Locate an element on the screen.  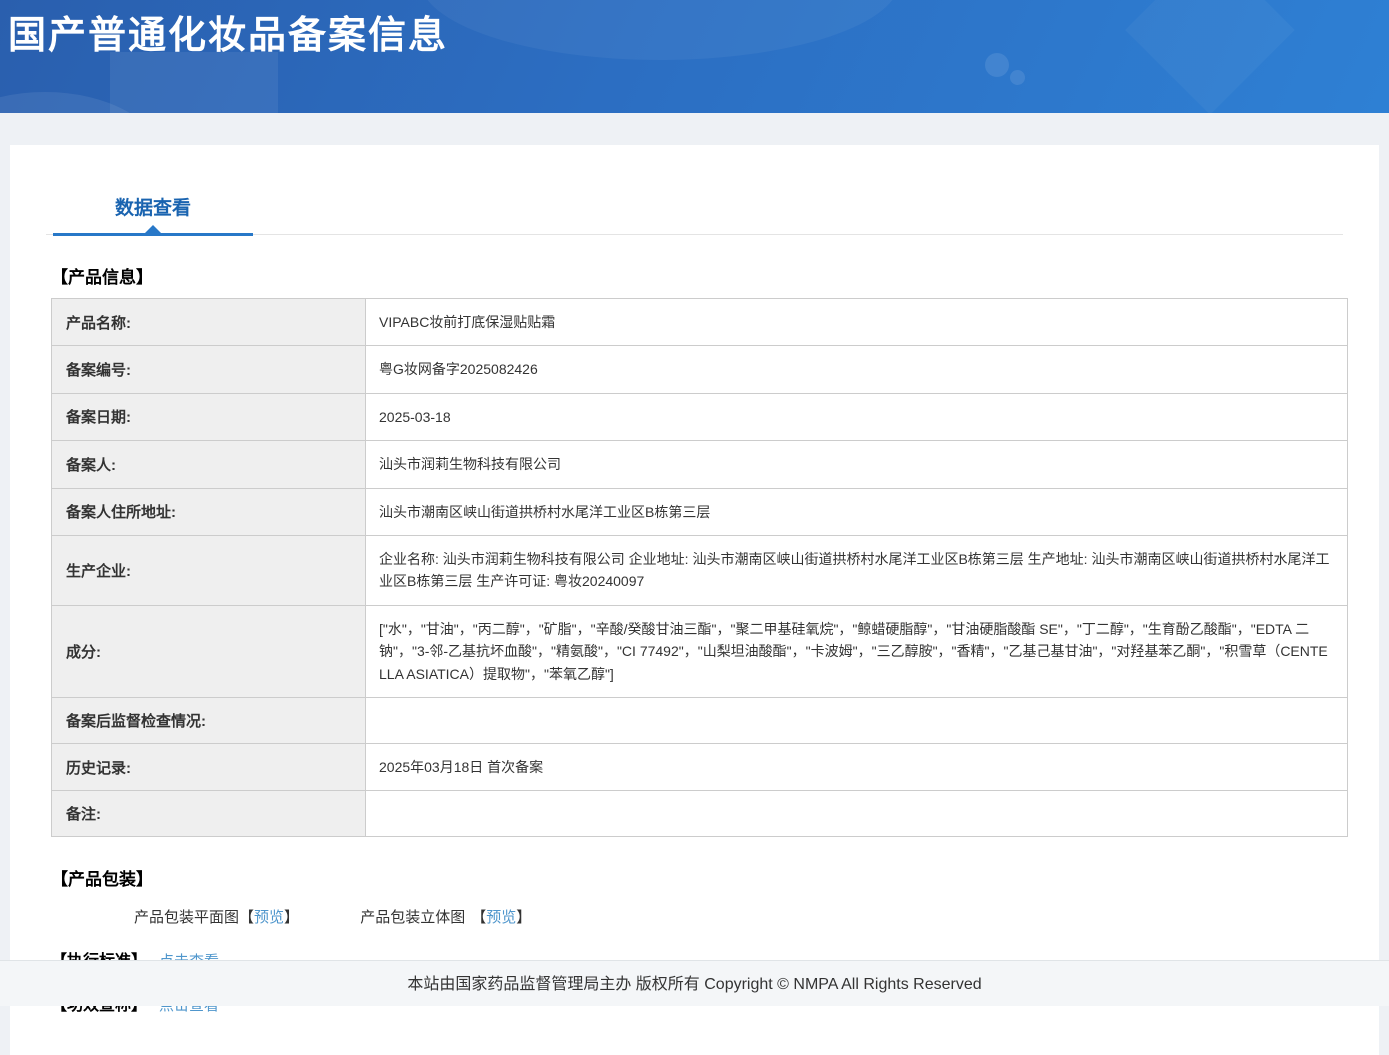
table-row-registration-number: 备案编号: 粤G妆网备字2025082426 is located at coordinates (699, 369).